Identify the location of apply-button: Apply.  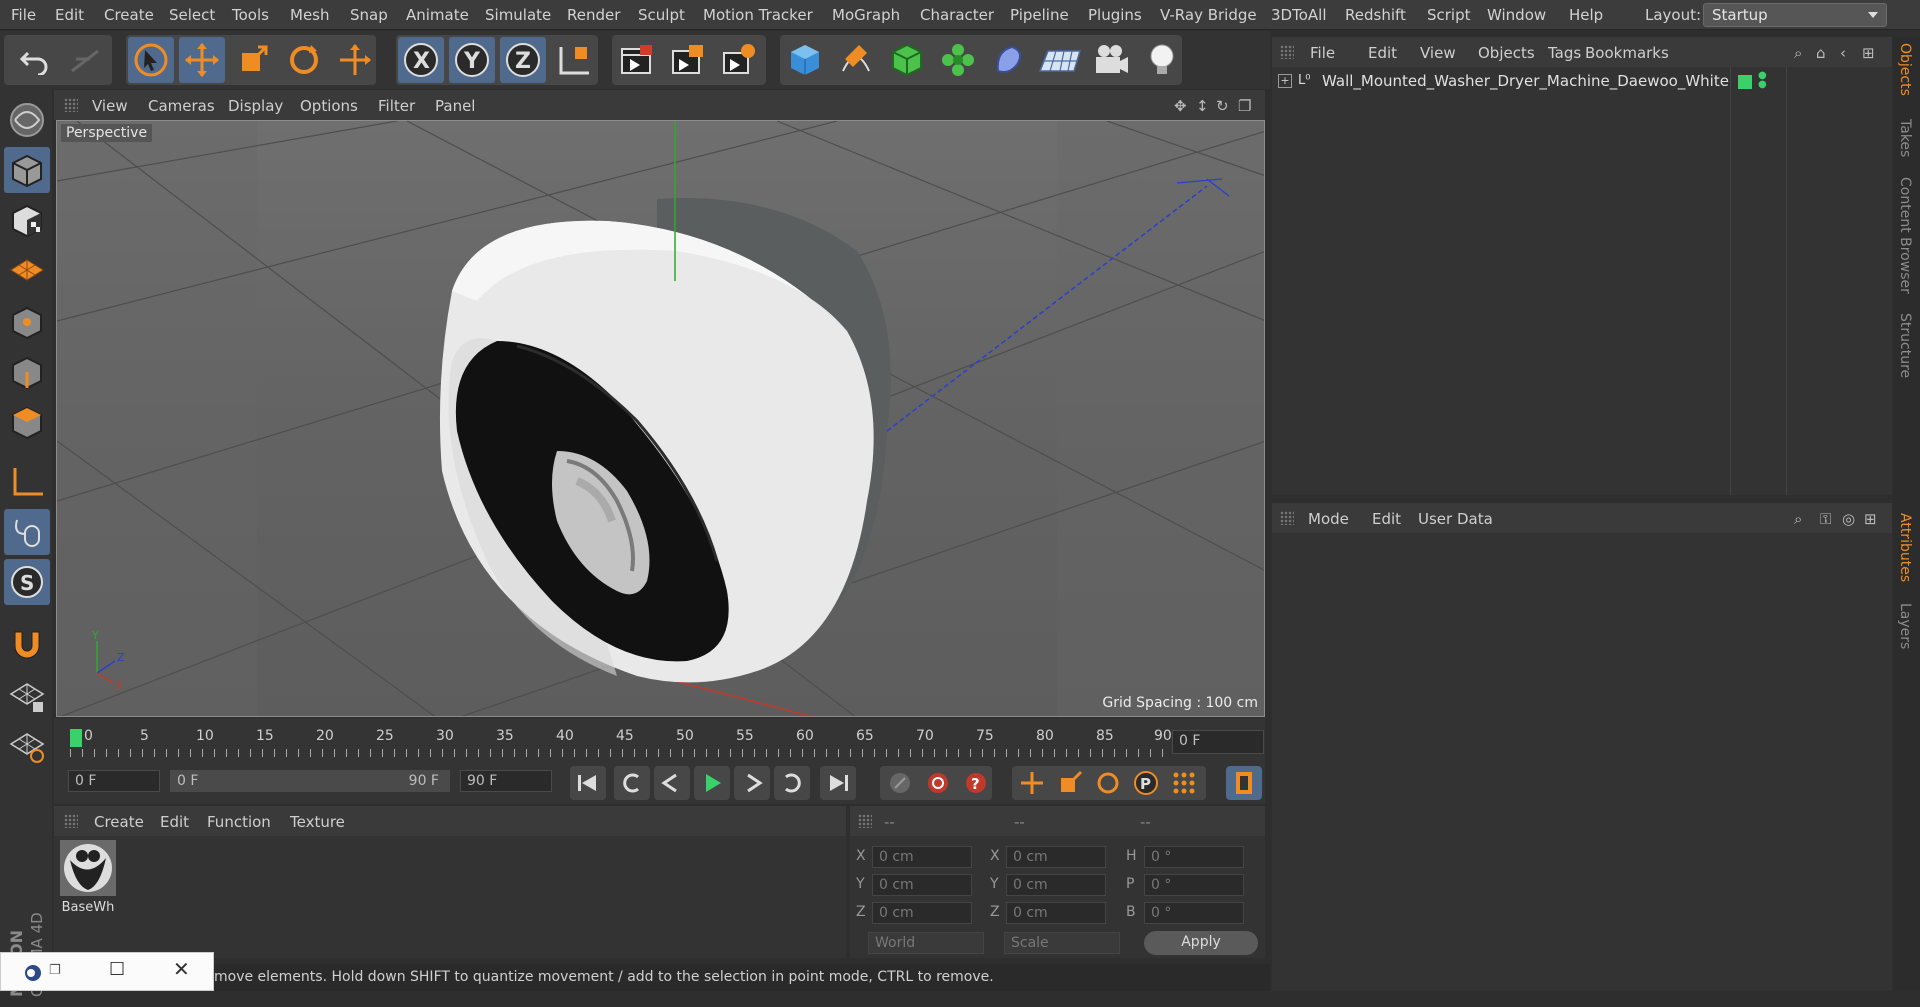
(1201, 943).